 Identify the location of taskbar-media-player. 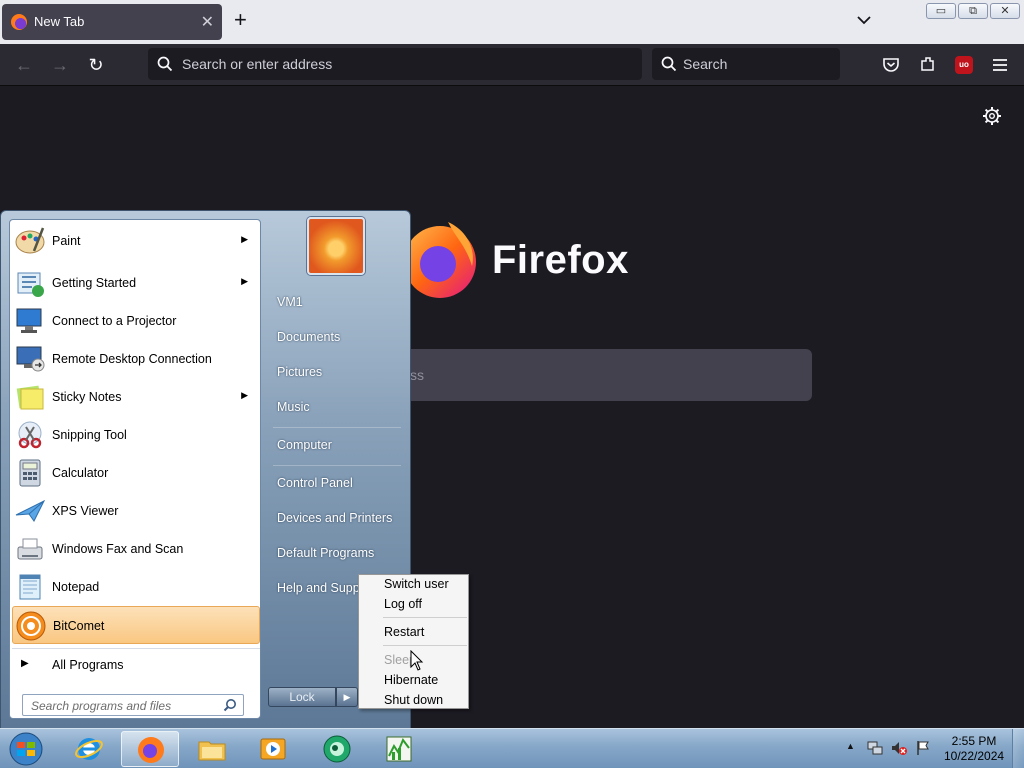
(273, 749).